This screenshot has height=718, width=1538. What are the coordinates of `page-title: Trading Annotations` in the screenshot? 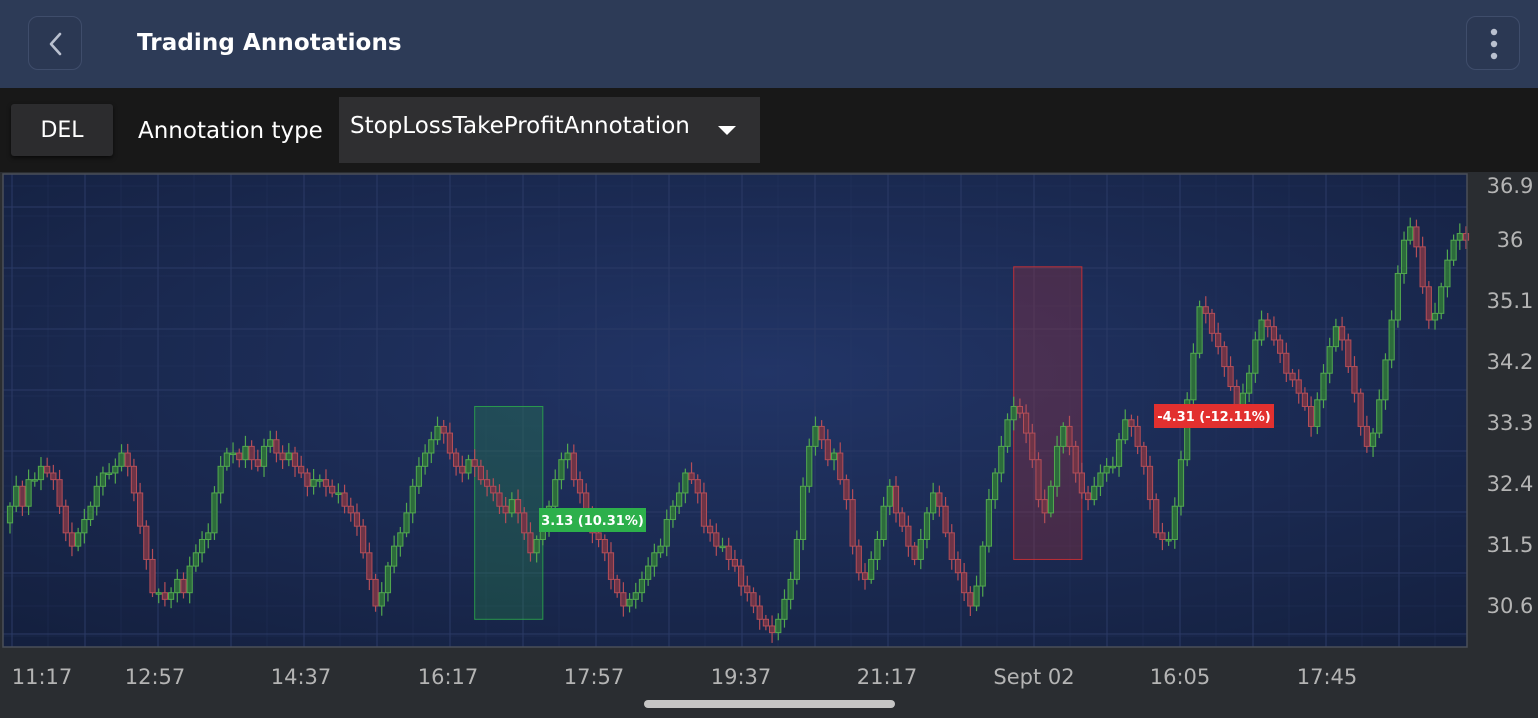 It's located at (269, 43).